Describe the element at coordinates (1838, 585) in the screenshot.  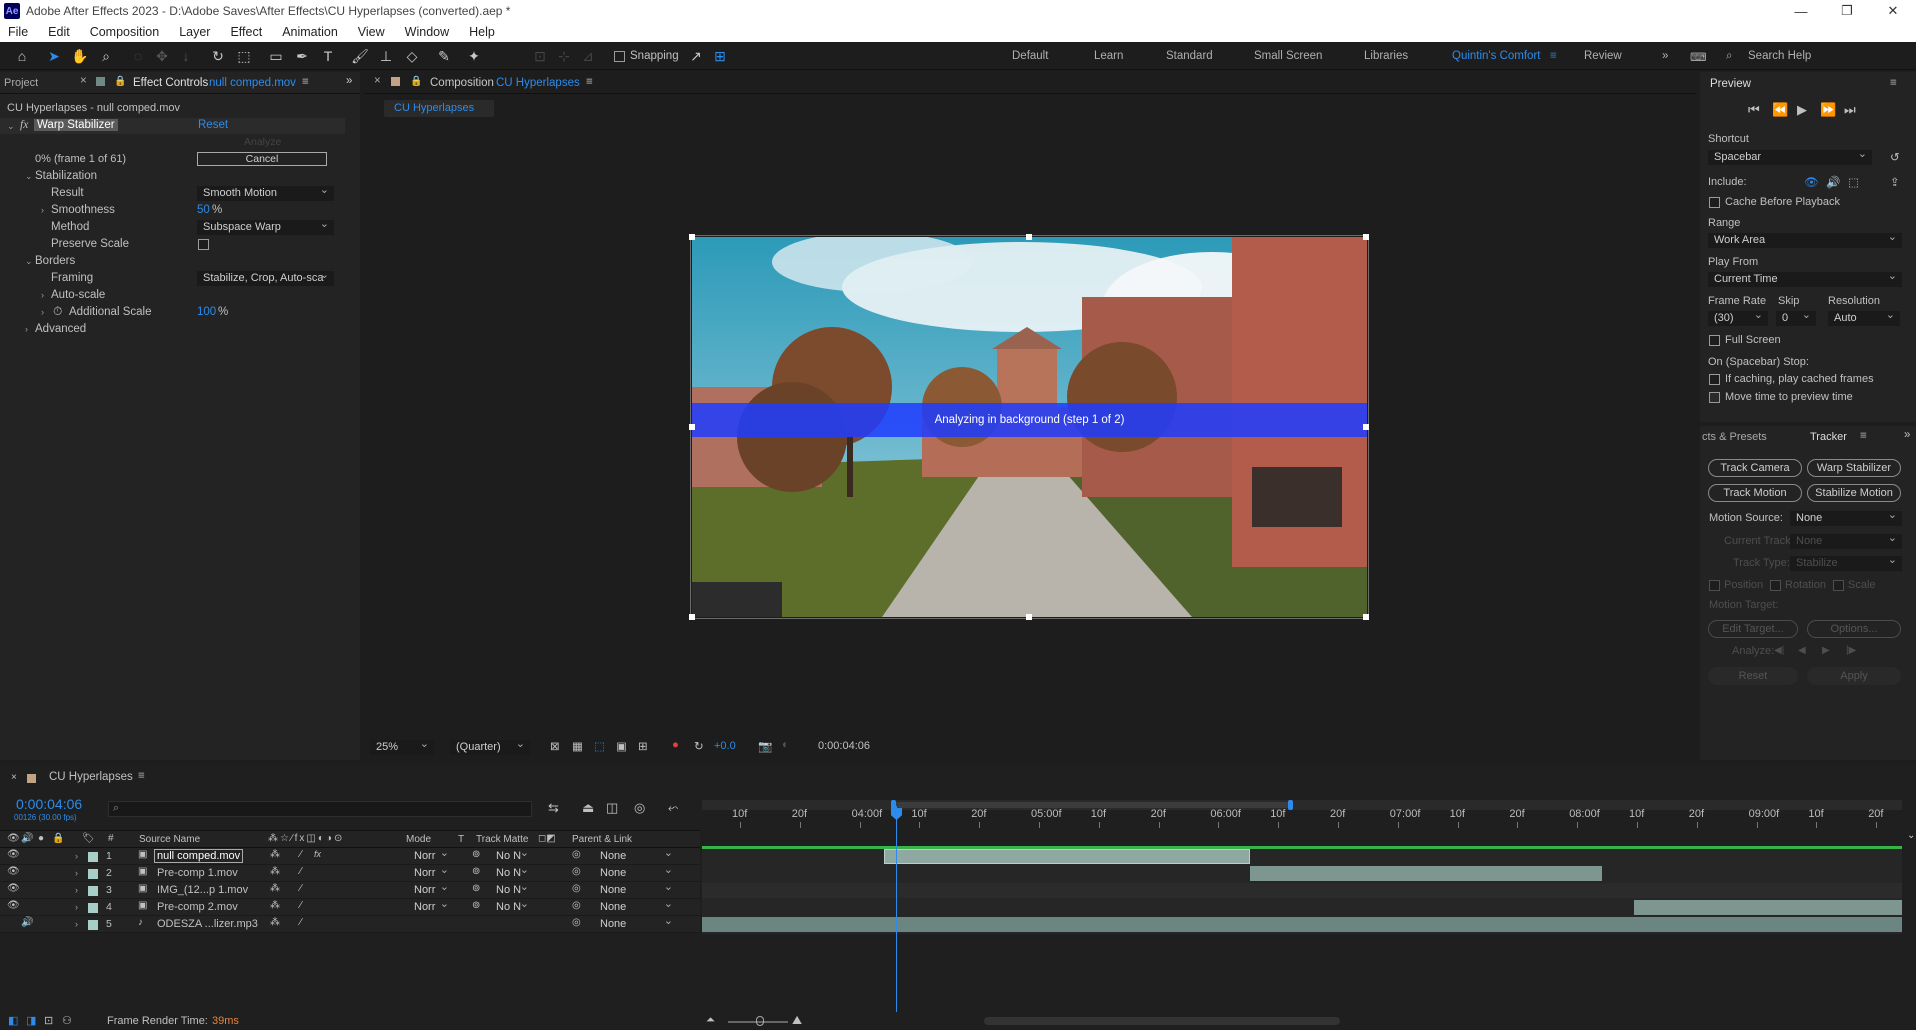
I see `scale-checkbox` at that location.